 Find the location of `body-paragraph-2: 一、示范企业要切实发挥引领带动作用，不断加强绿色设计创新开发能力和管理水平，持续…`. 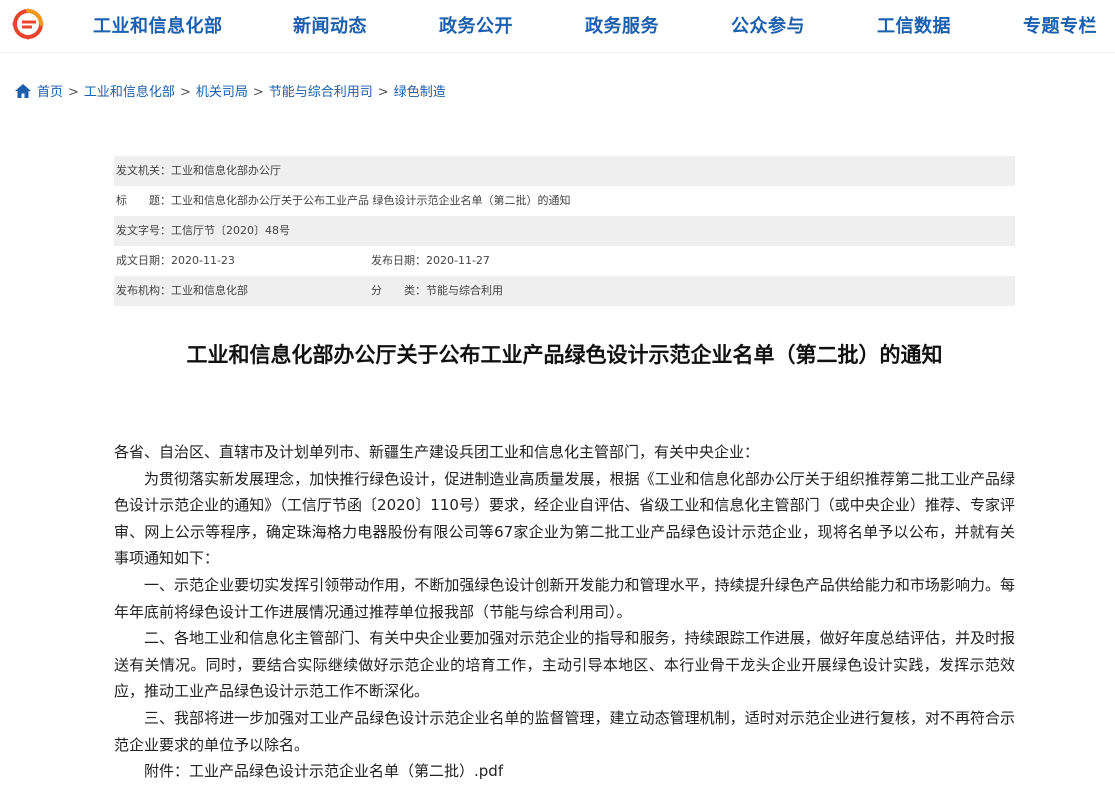

body-paragraph-2: 一、示范企业要切实发挥引领带动作用，不断加强绿色设计创新开发能力和管理水平，持续… is located at coordinates (564, 598).